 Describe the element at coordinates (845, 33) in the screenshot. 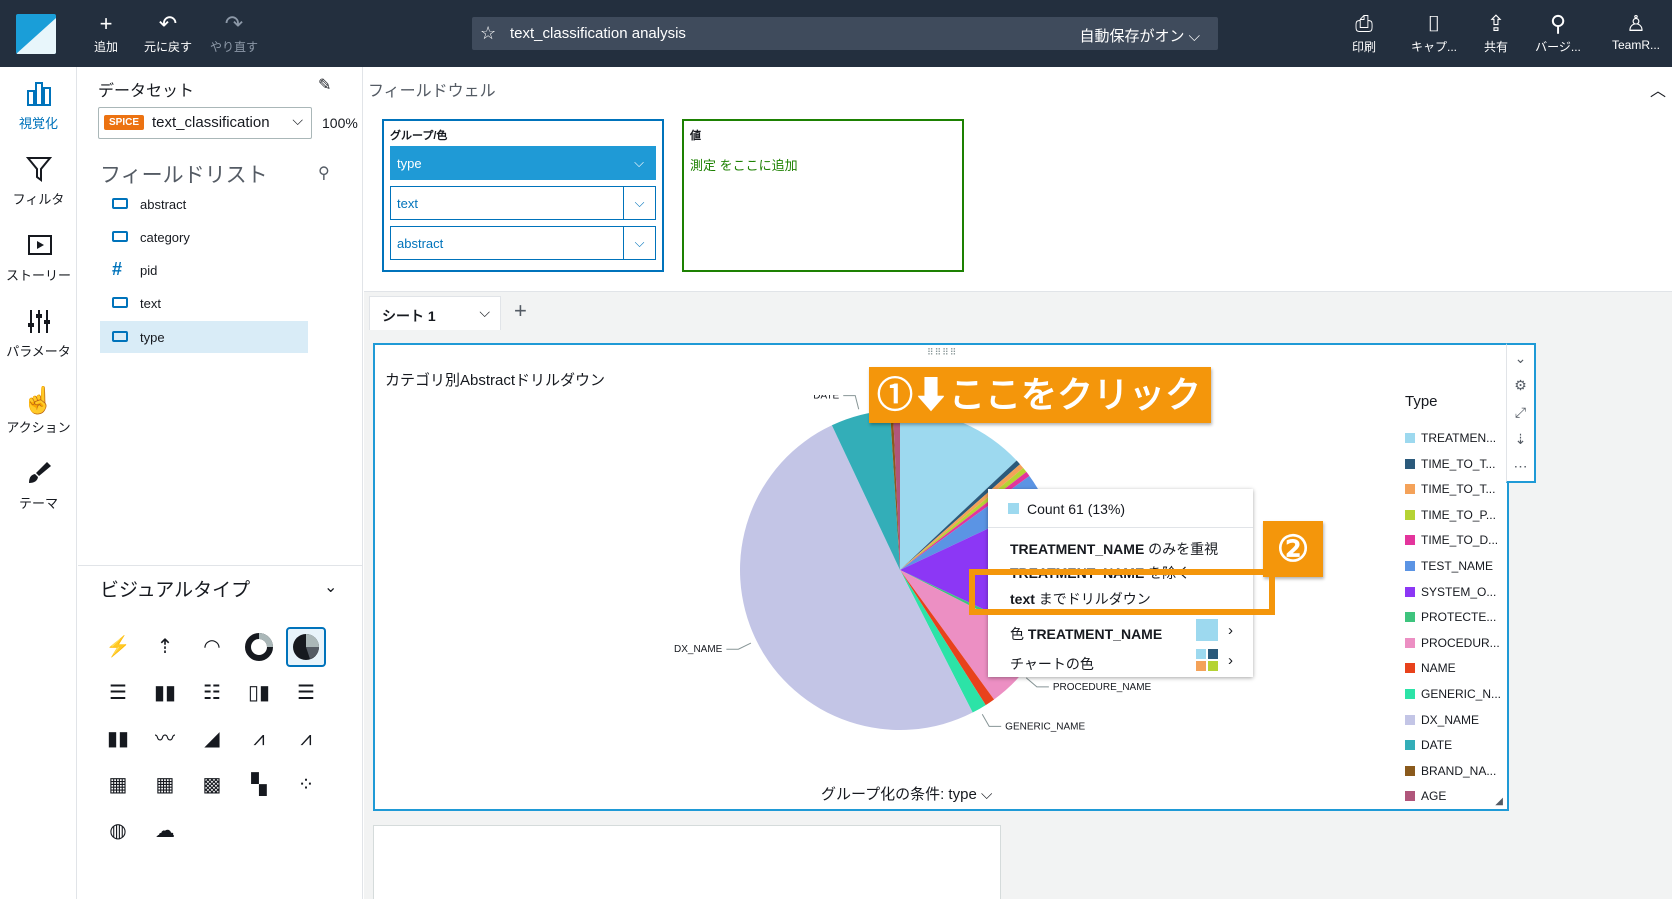

I see `analysis-title-bar: ☆ text_classification analysis 自動保存がオン ⌵` at that location.